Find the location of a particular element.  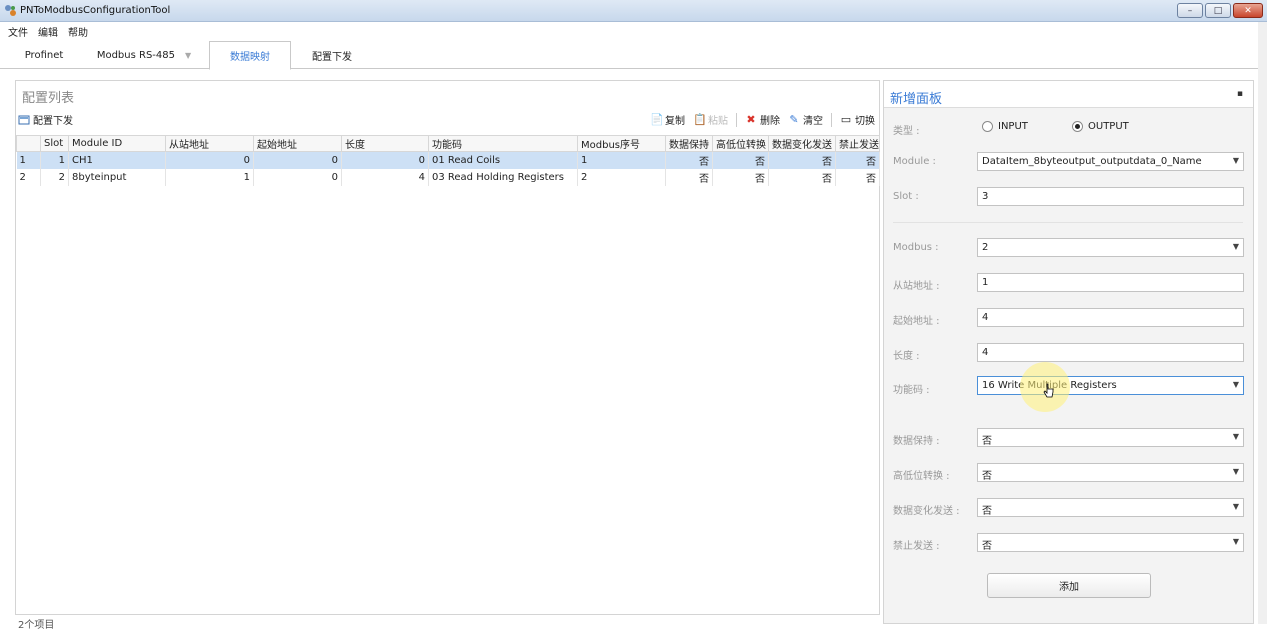

copy-button: 📄 复制 is located at coordinates (667, 119).